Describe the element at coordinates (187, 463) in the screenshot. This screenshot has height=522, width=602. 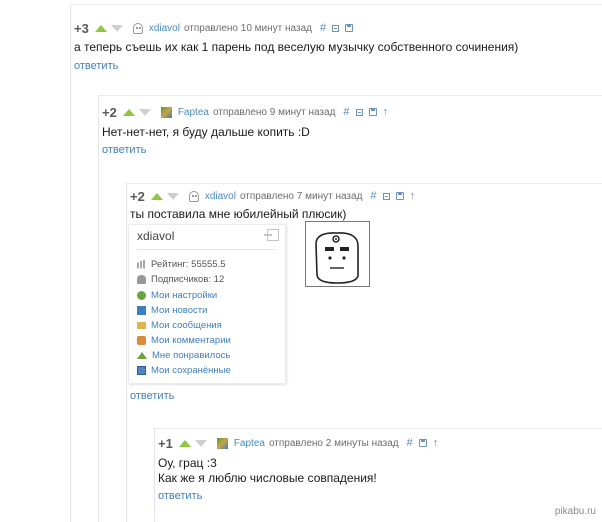
I see `comment-text-line-1: Оу, грац :3` at that location.